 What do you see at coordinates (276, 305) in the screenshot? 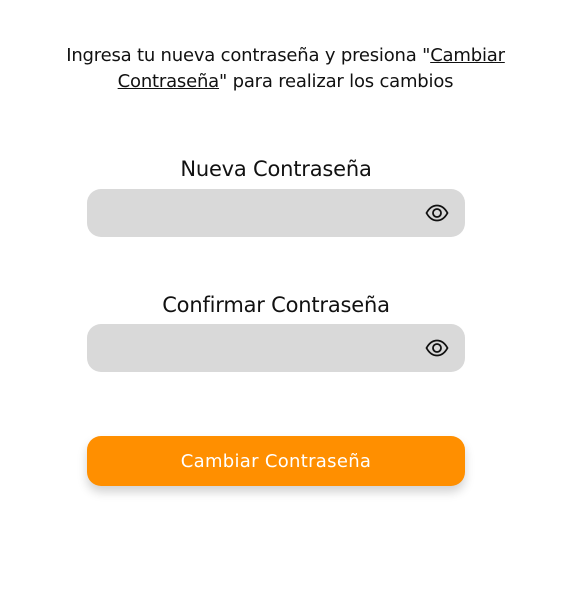
I see `confirm-password-label: Confirmar Contraseña` at bounding box center [276, 305].